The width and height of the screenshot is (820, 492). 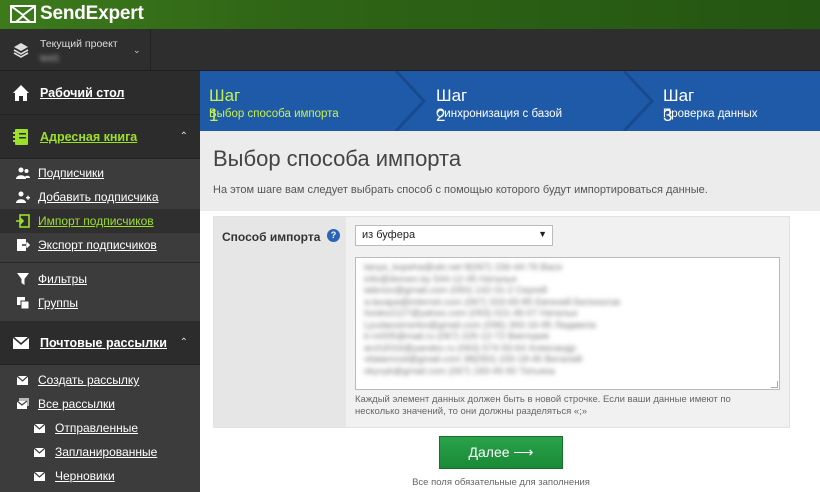 I want to click on sidebar-item-sent: Отправленные, so click(x=100, y=428).